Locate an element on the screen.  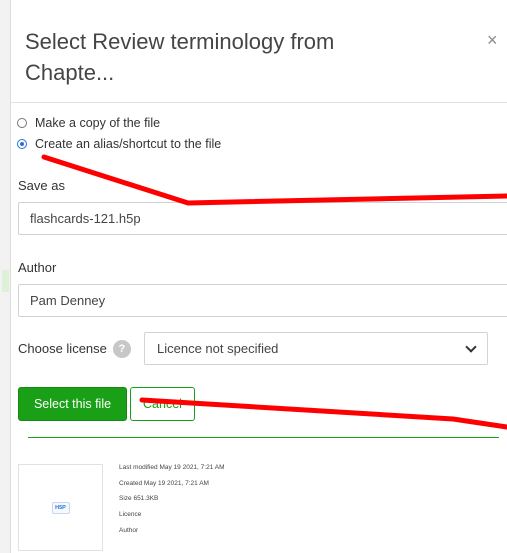
radio-button-copy is located at coordinates (22, 123).